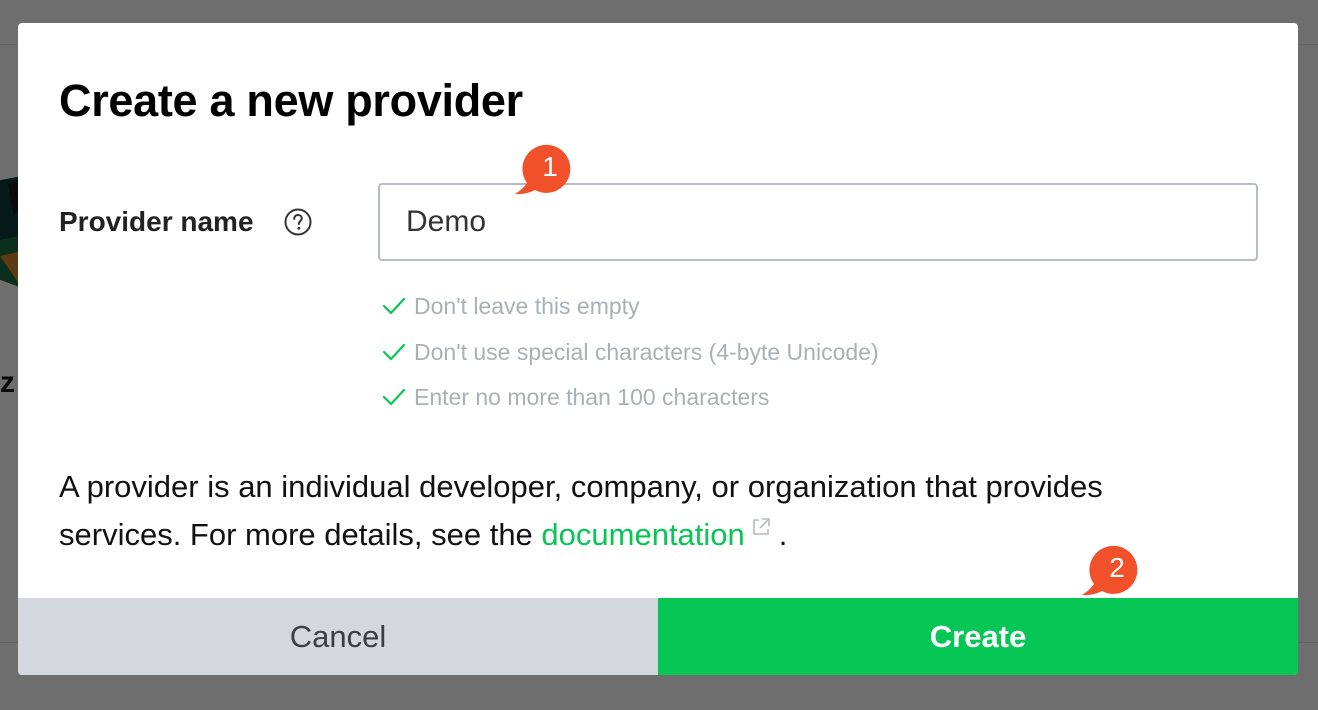  What do you see at coordinates (783, 534) in the screenshot?
I see `description-period: .` at bounding box center [783, 534].